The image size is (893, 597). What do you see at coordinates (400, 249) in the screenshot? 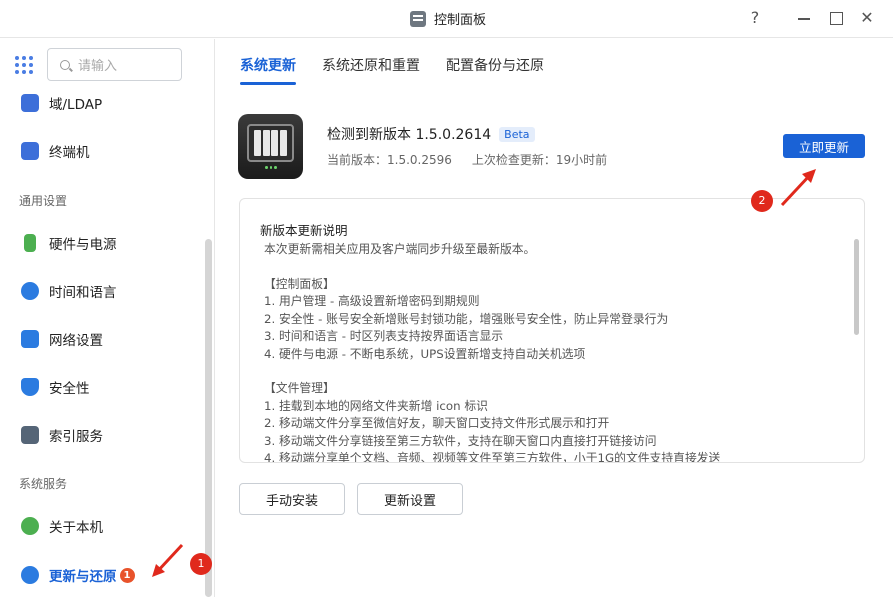
I see `release-notes-intro: 本次更新需相关应用及客户端同步升级至最新版本。` at bounding box center [400, 249].